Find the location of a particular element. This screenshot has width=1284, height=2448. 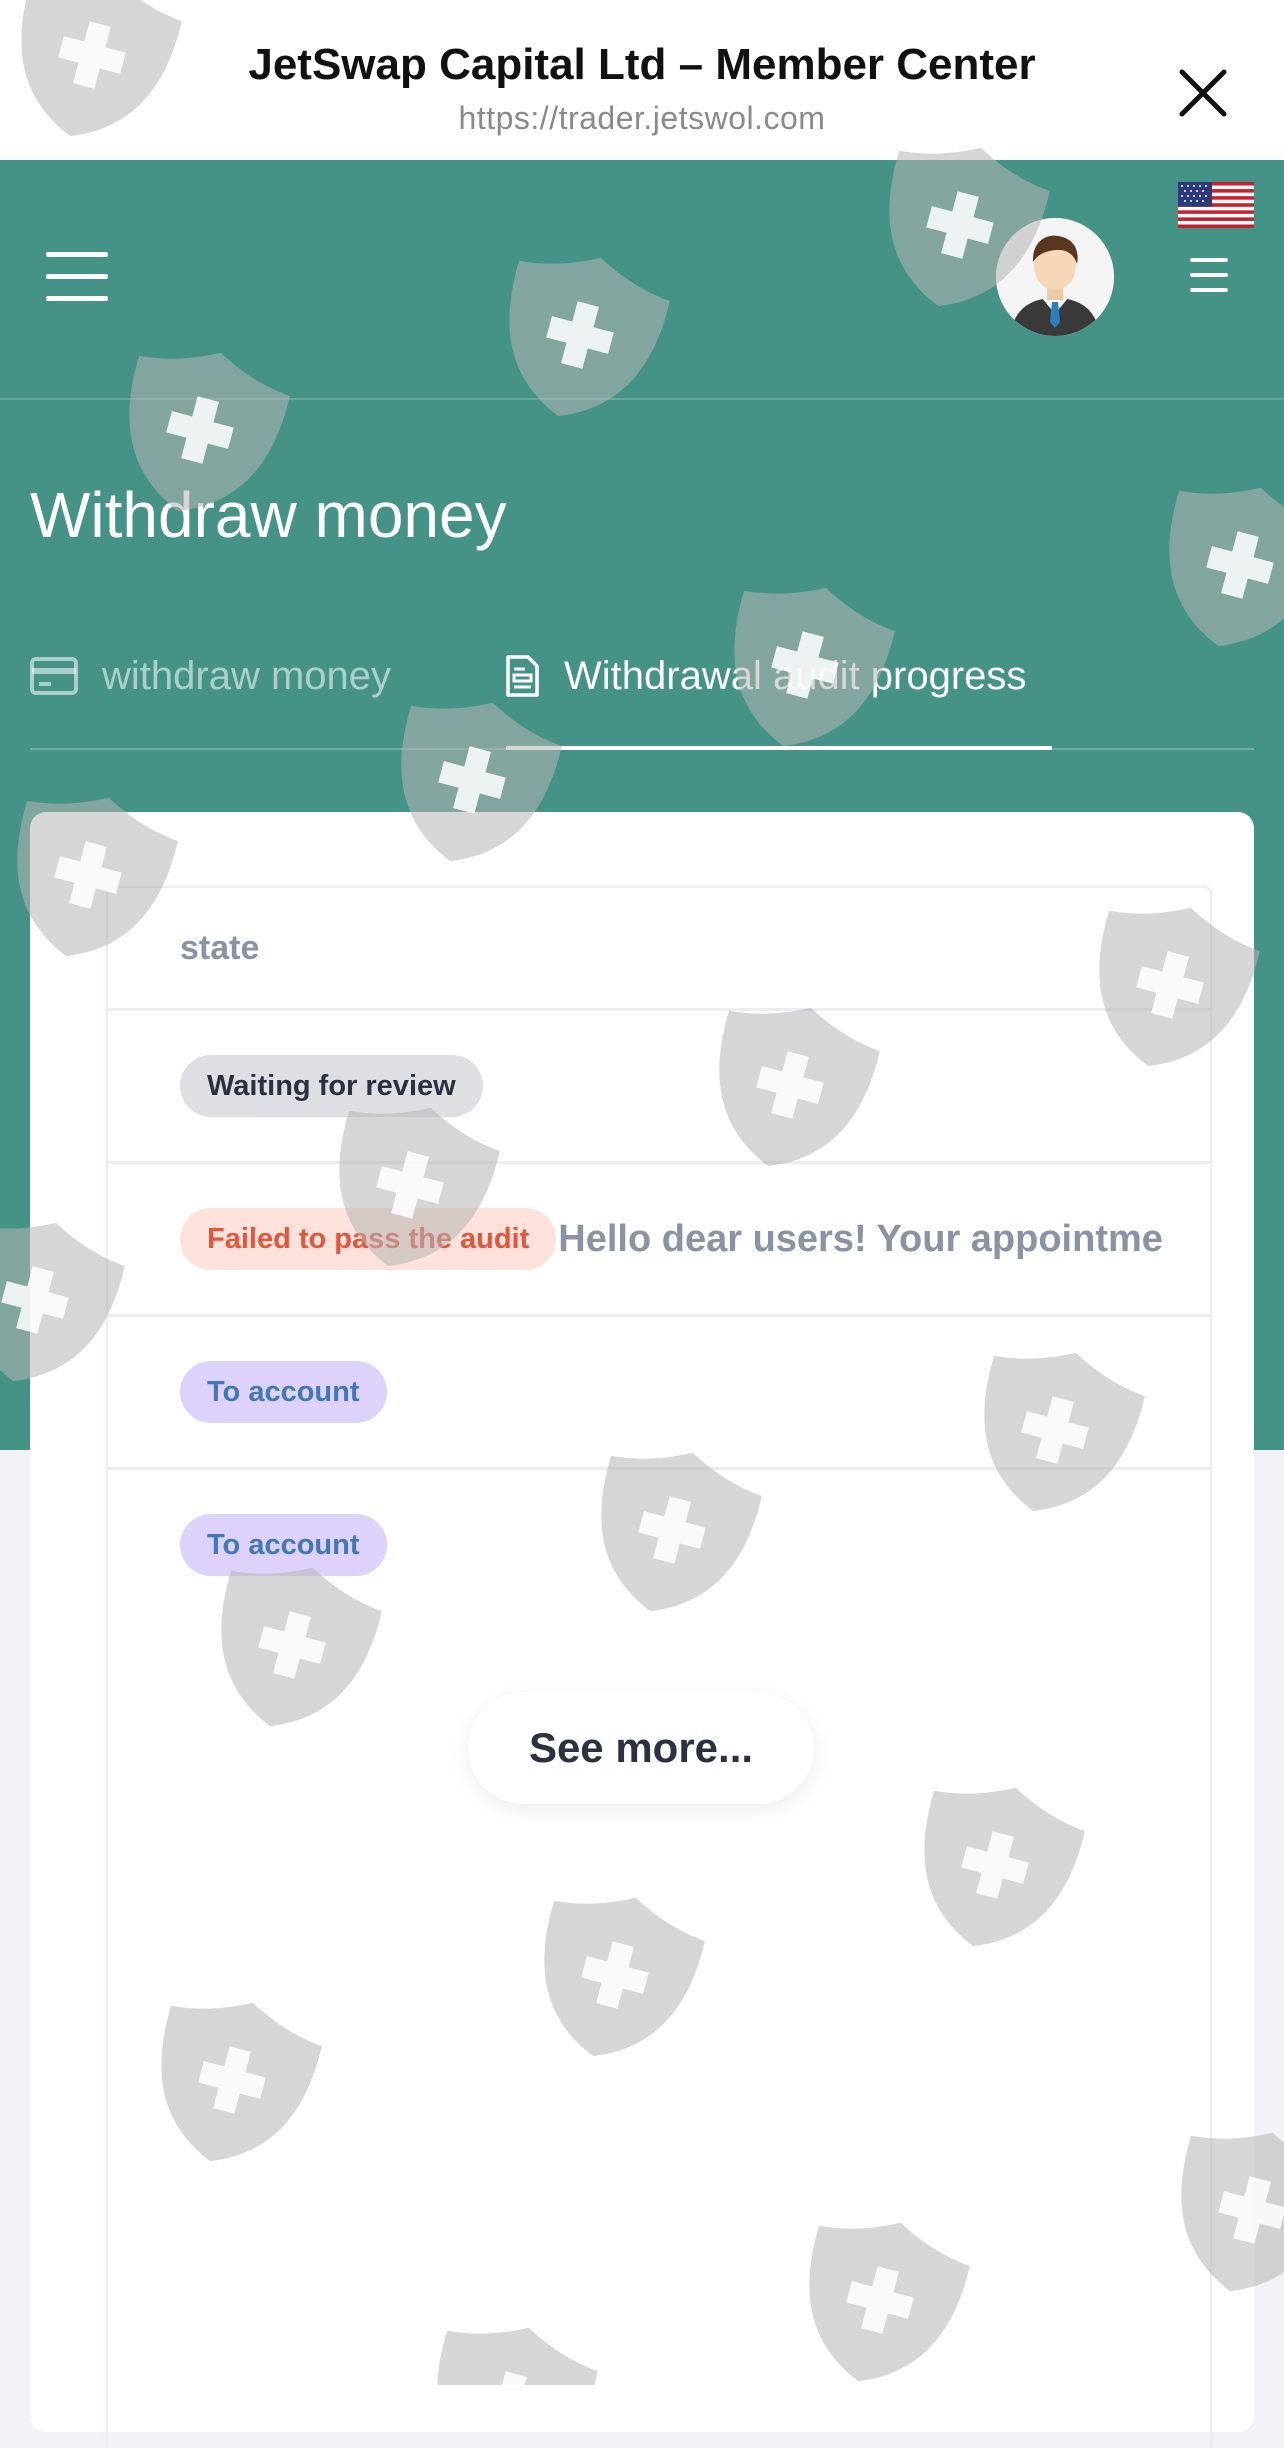

browser-url: https://trader.jetswol.com is located at coordinates (642, 118).